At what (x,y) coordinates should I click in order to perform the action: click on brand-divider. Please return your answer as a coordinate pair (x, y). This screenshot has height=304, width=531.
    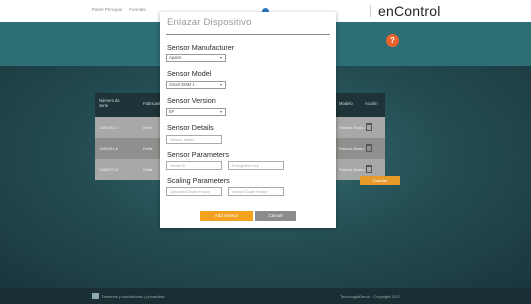
    Looking at the image, I should click on (370, 11).